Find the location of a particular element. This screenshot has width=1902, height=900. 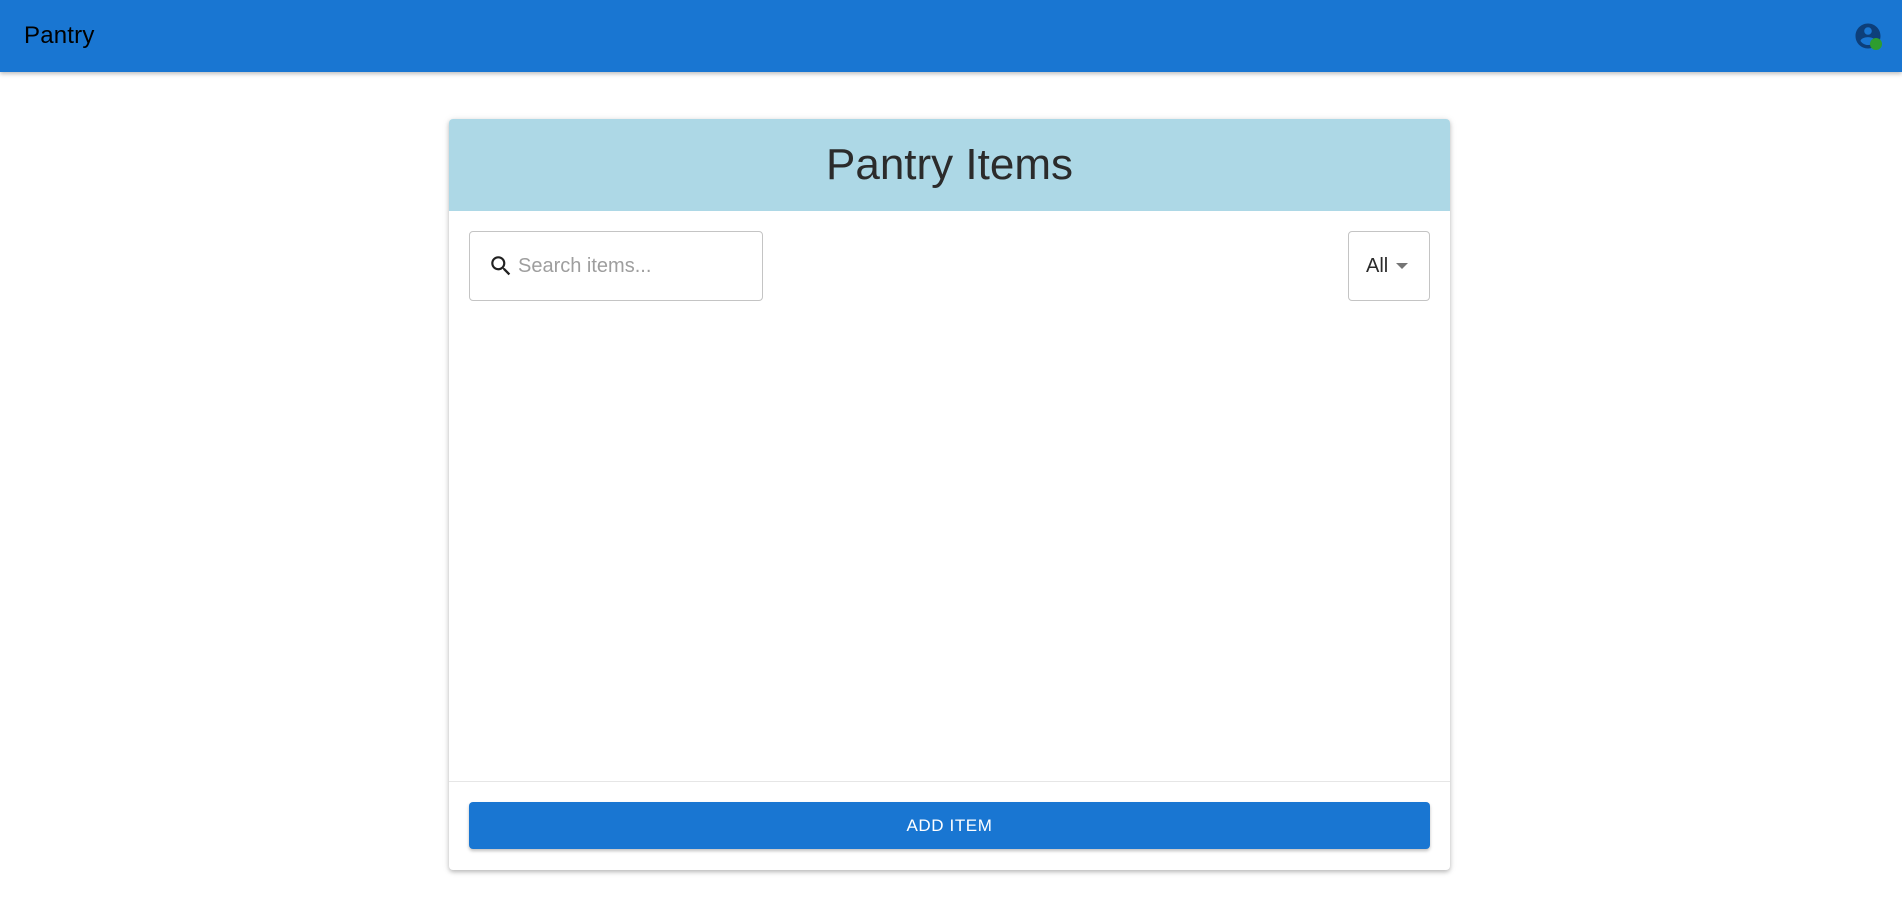

divider is located at coordinates (949, 781).